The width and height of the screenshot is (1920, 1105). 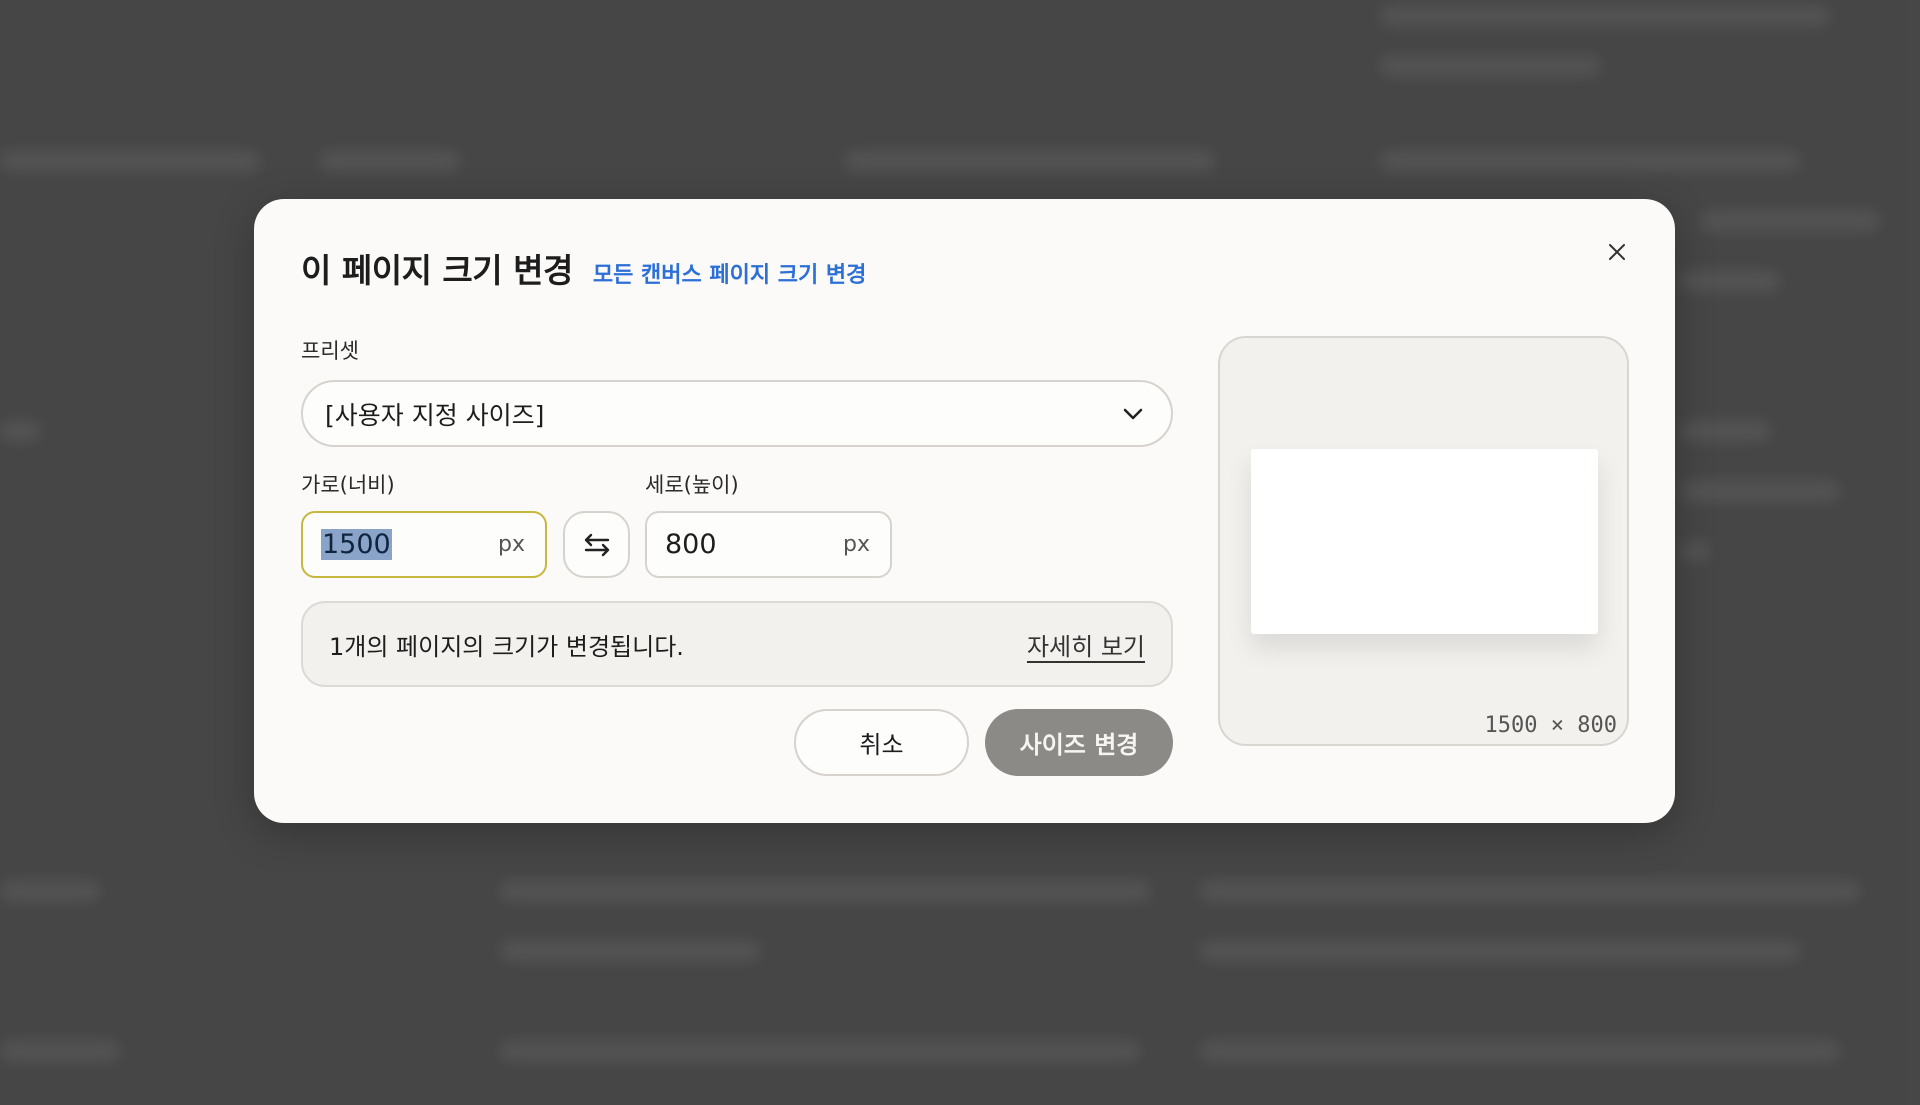 What do you see at coordinates (692, 485) in the screenshot?
I see `height-label: 세로(높이)` at bounding box center [692, 485].